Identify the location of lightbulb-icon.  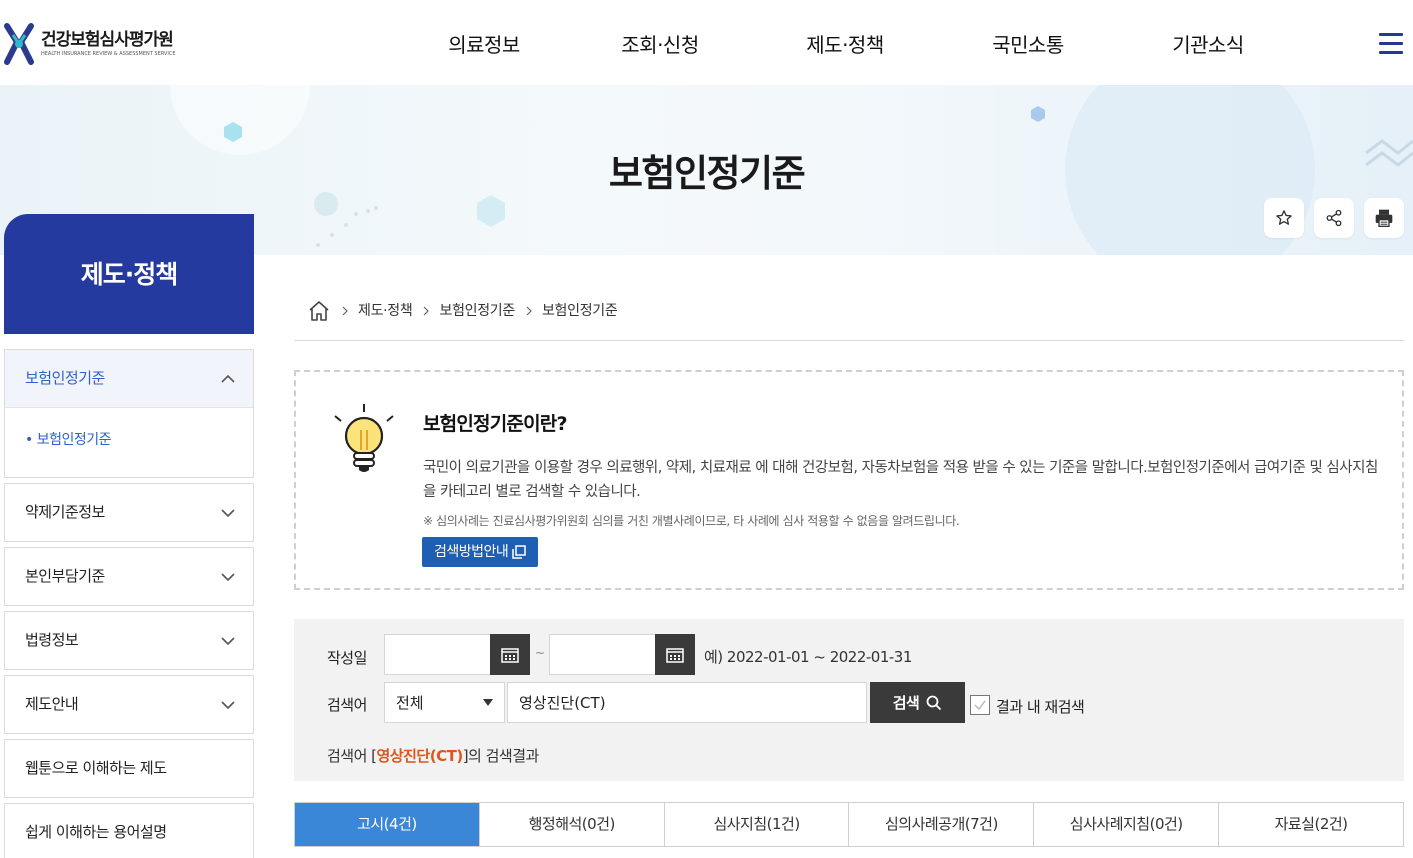
(364, 438).